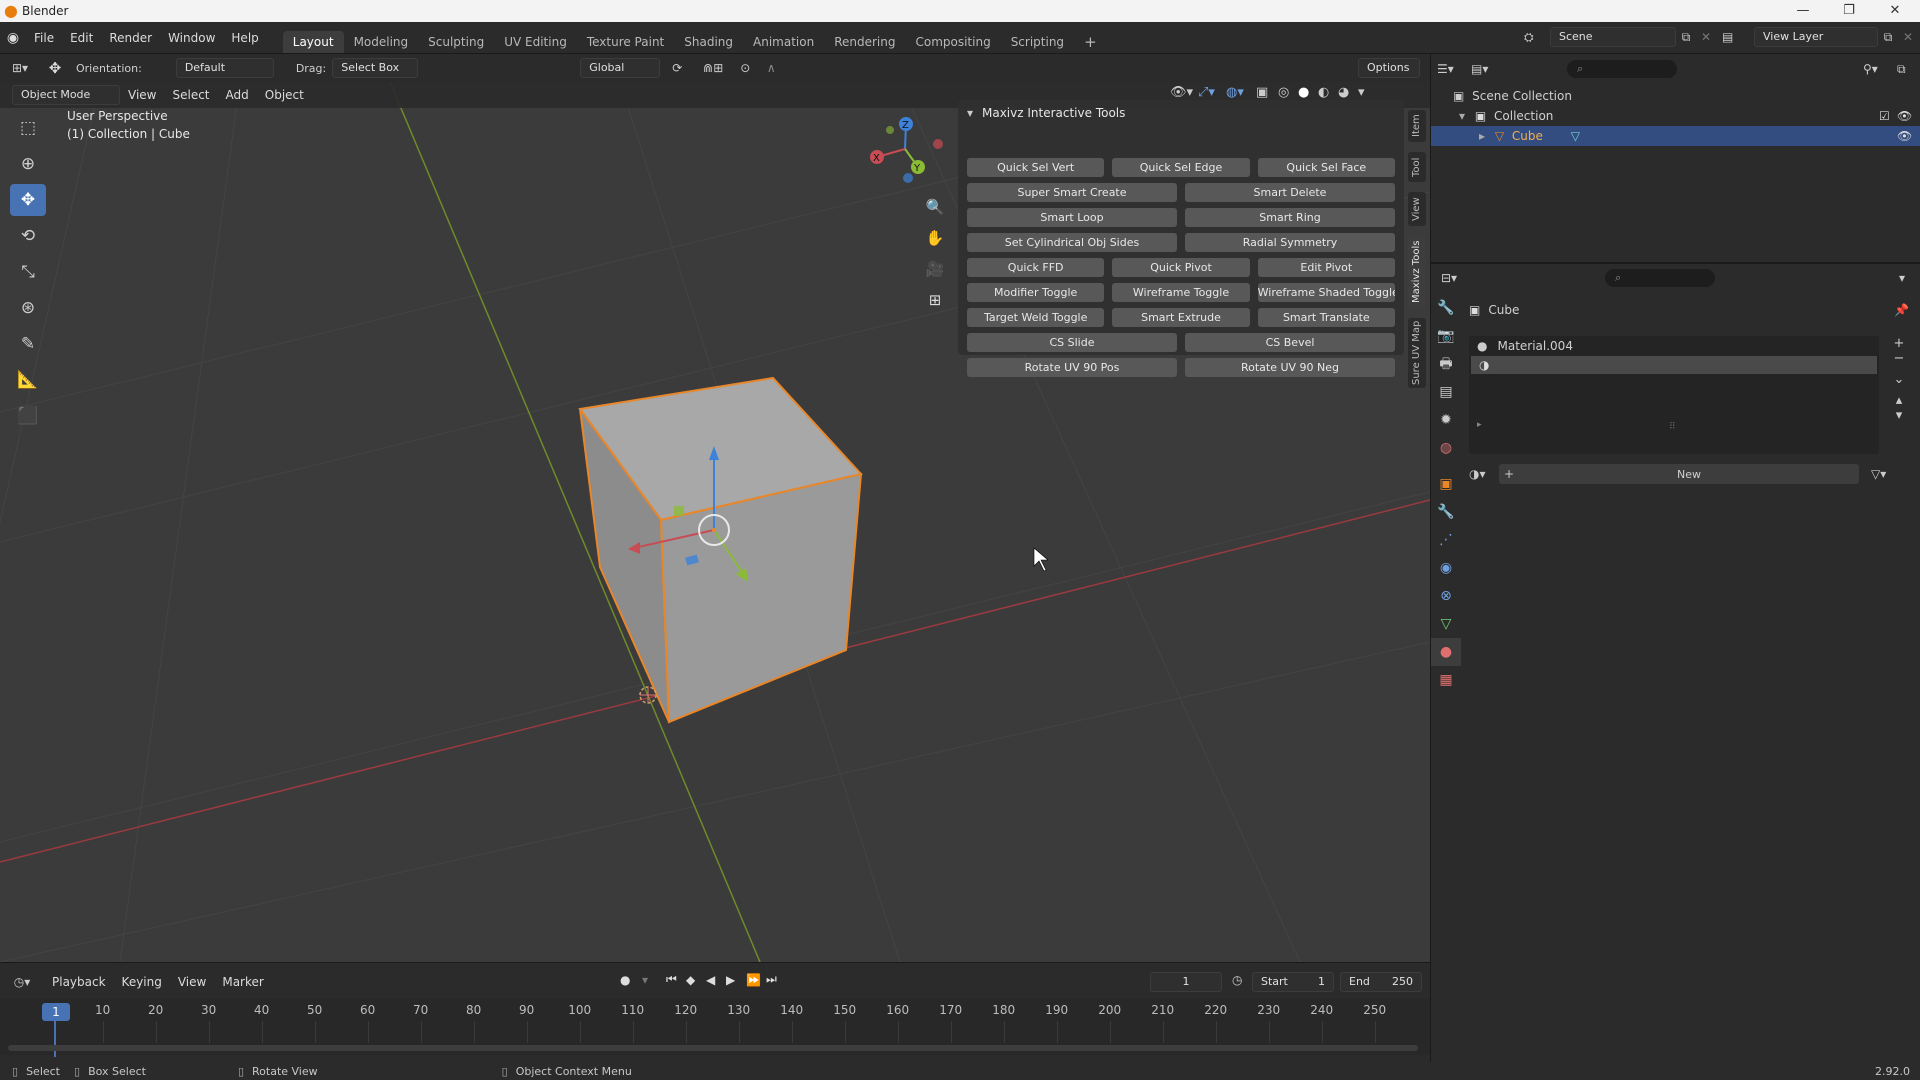 Image resolution: width=1920 pixels, height=1080 pixels. What do you see at coordinates (1090, 42) in the screenshot?
I see `add-workspace-icon: +` at bounding box center [1090, 42].